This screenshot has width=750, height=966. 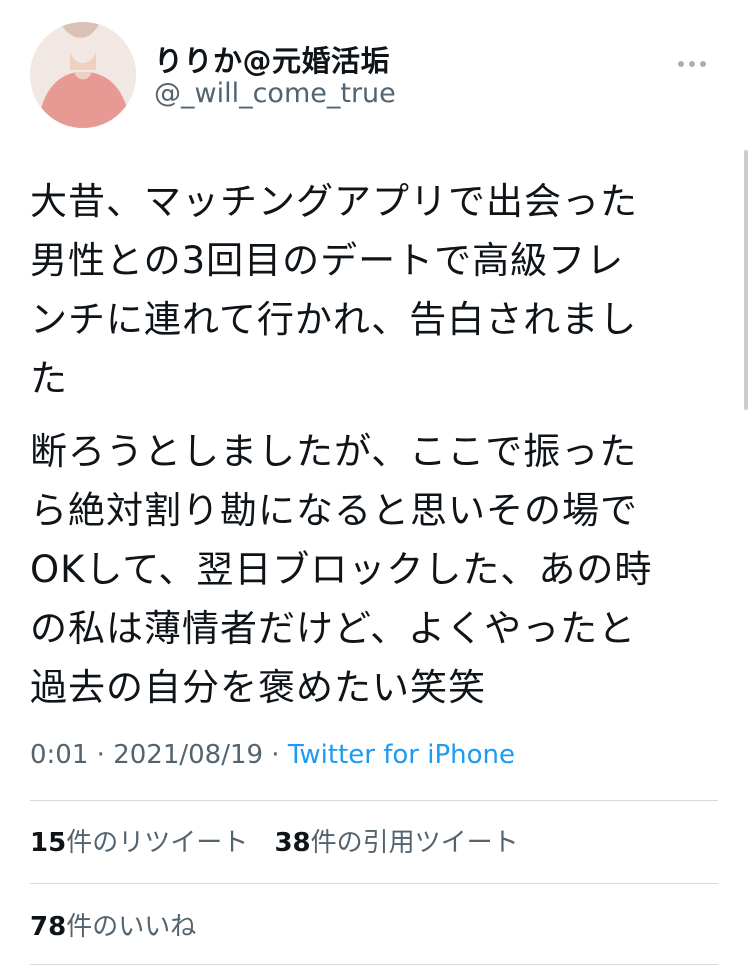 What do you see at coordinates (48, 927) in the screenshot?
I see `likes-count: 78` at bounding box center [48, 927].